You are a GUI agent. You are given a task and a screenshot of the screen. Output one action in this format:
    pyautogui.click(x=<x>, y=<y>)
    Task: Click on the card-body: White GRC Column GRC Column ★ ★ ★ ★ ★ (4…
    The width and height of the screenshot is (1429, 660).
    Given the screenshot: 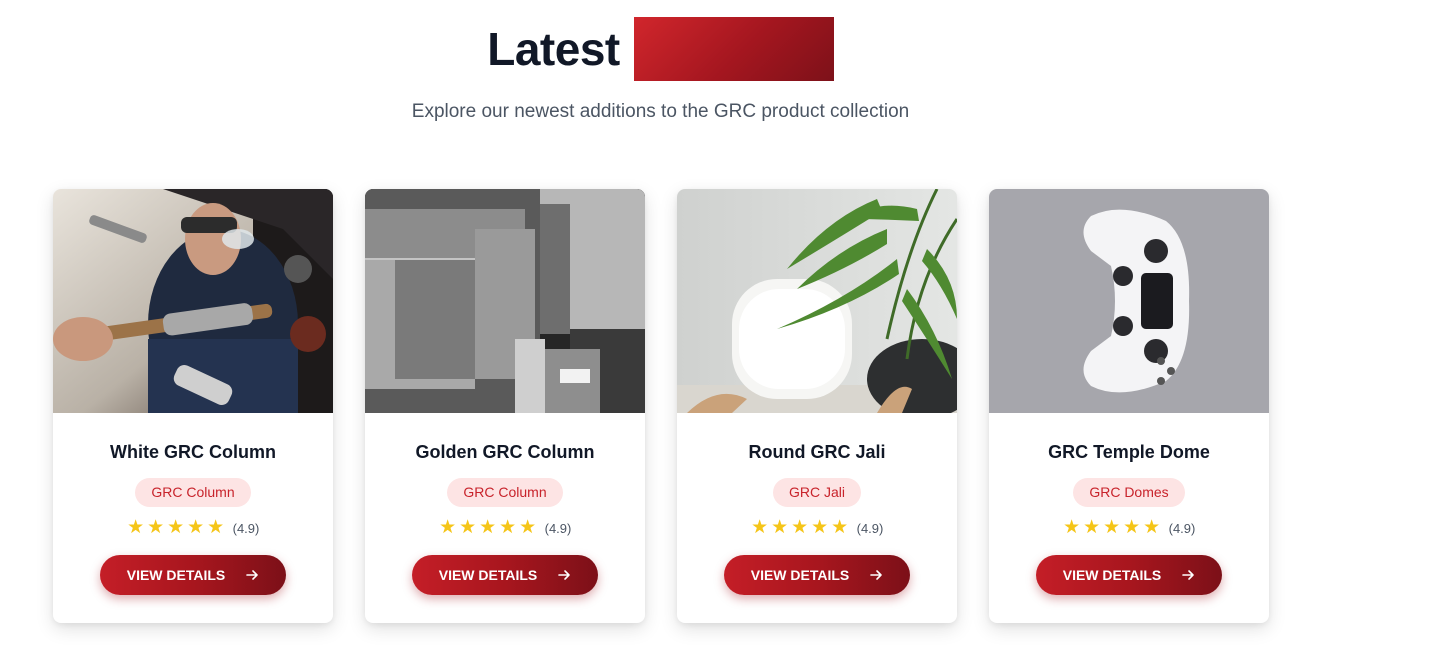 What is the action you would take?
    pyautogui.click(x=193, y=518)
    